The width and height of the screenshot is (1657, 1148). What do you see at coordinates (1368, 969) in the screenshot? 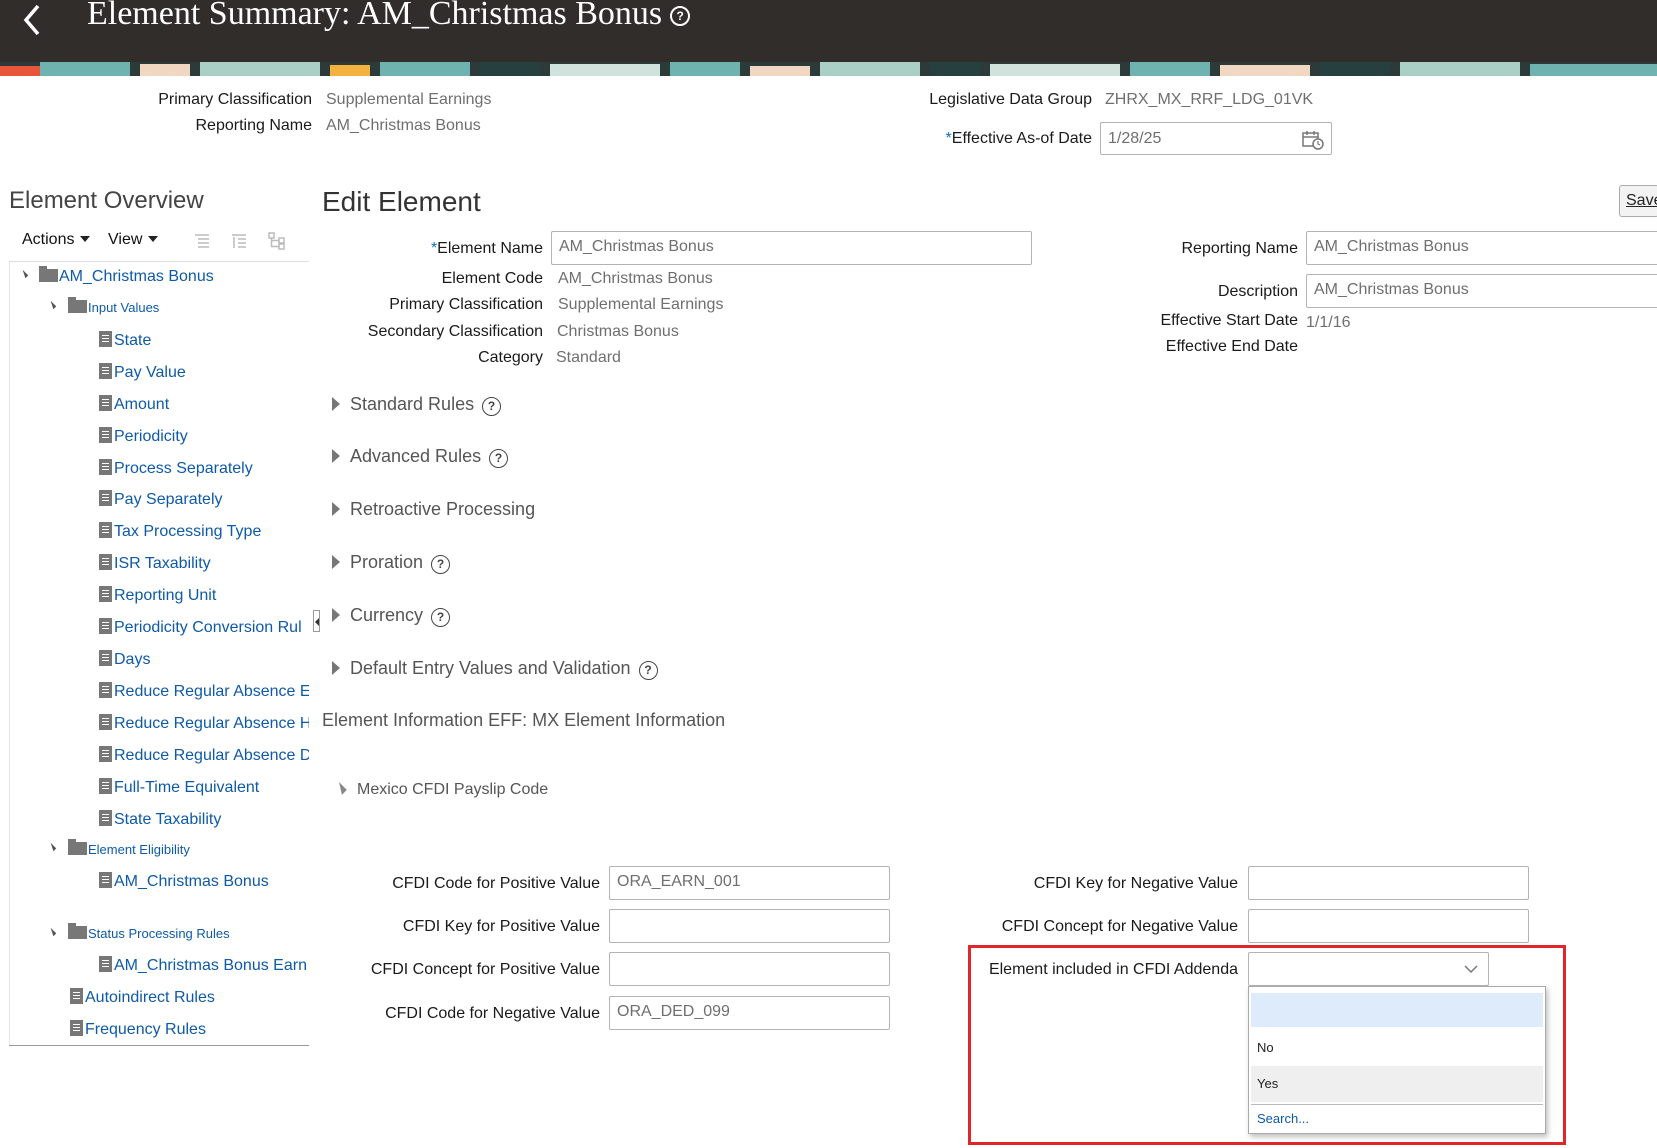
I see `cfdi-addenda-select` at bounding box center [1368, 969].